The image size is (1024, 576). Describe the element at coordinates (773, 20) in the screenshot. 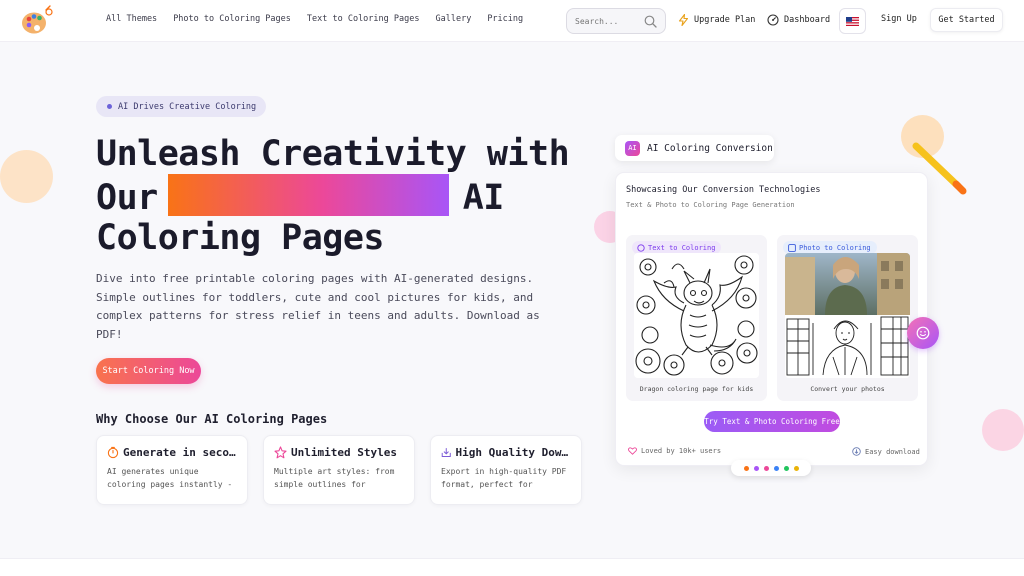

I see `dashboard-icon` at that location.